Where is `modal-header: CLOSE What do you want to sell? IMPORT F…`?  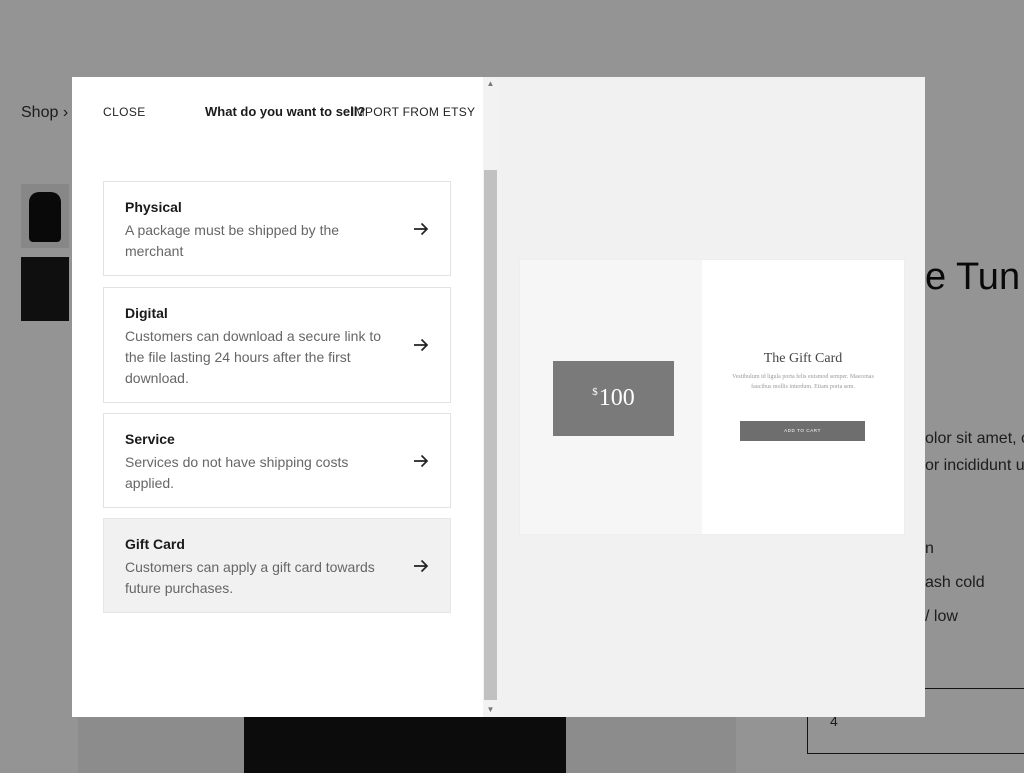 modal-header: CLOSE What do you want to sell? IMPORT F… is located at coordinates (277, 112).